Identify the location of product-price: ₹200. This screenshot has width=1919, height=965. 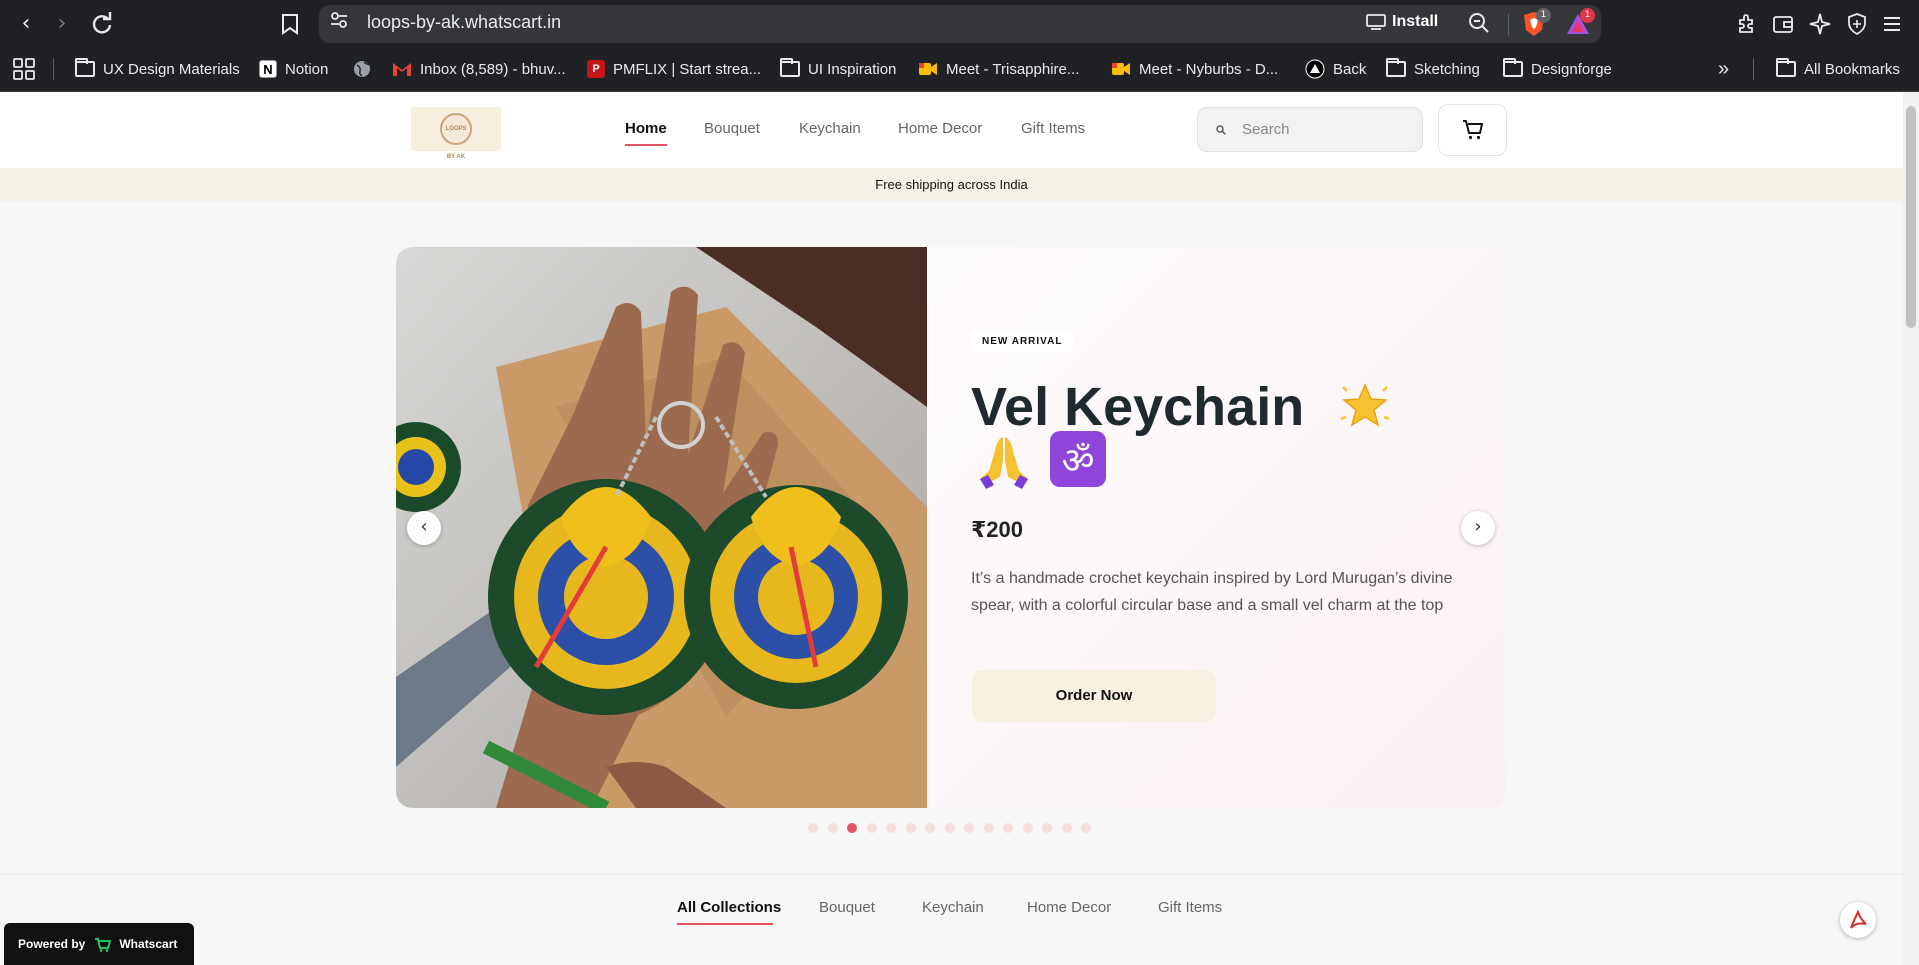
(997, 529).